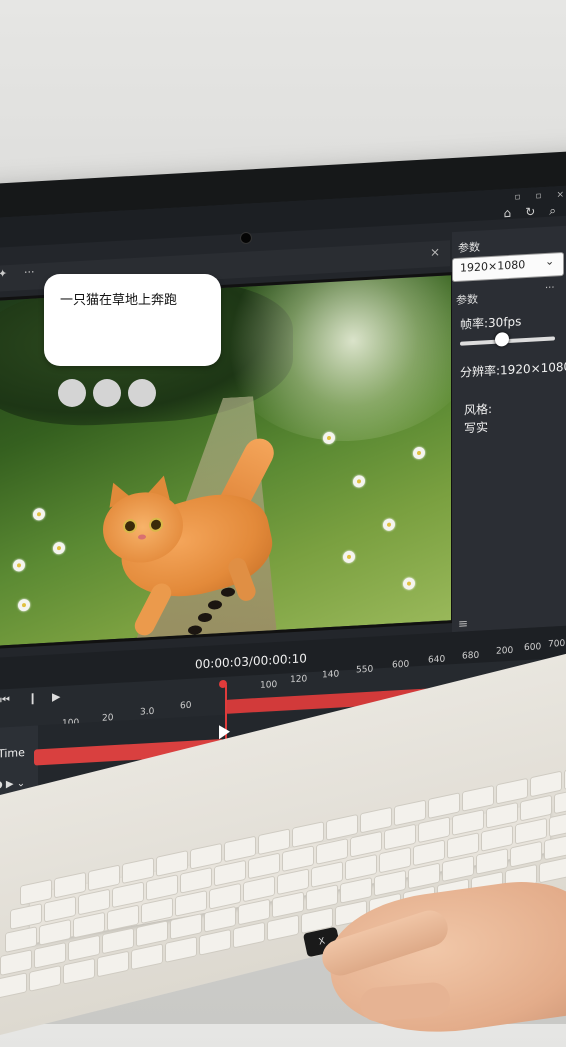 The image size is (566, 1047). I want to click on ruler-tick: 550, so click(365, 670).